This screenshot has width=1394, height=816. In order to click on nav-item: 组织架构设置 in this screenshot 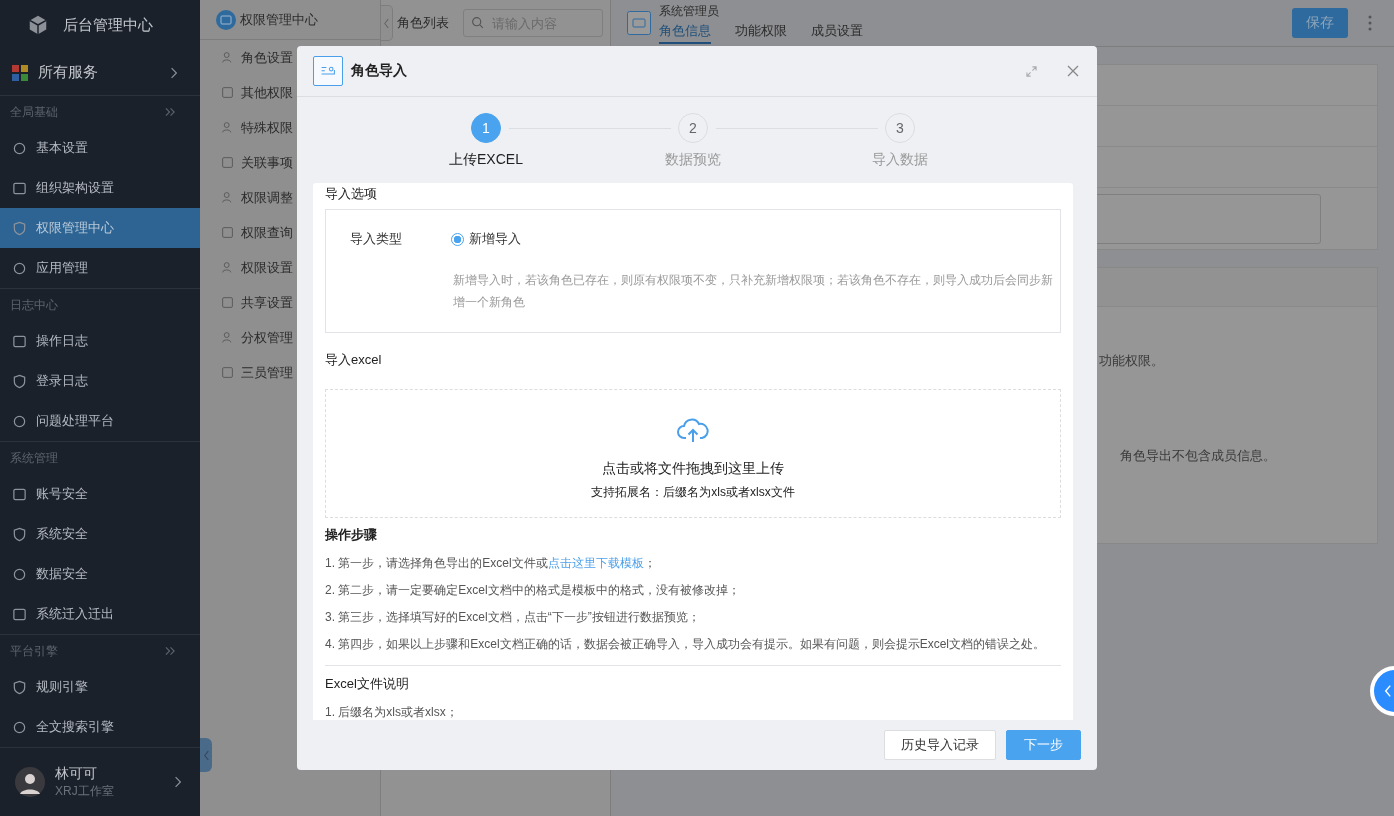, I will do `click(100, 188)`.